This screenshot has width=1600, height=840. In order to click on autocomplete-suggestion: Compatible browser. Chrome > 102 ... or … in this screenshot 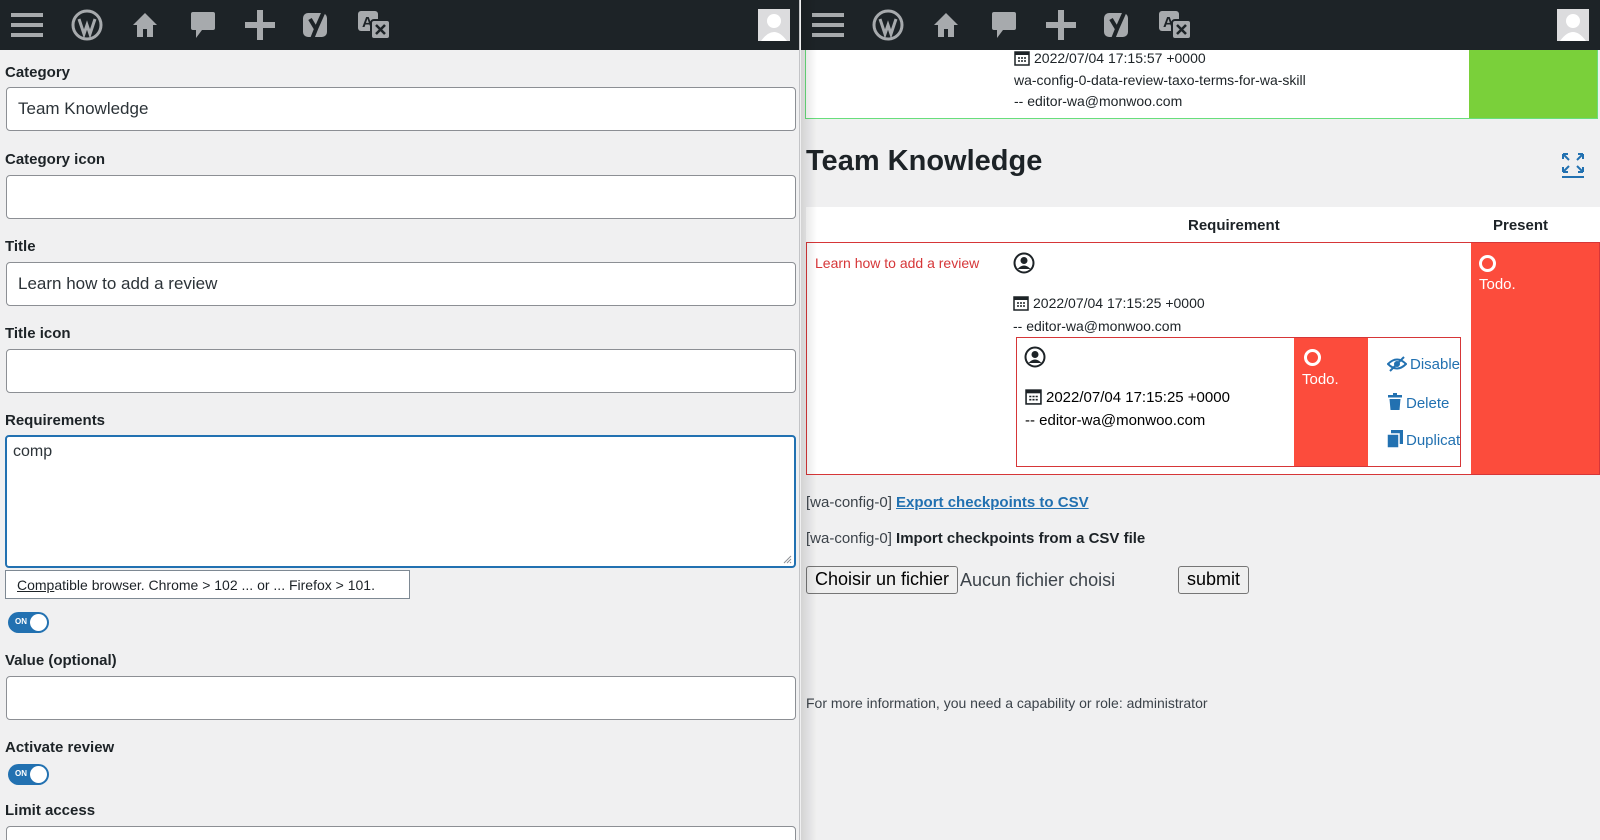, I will do `click(207, 584)`.